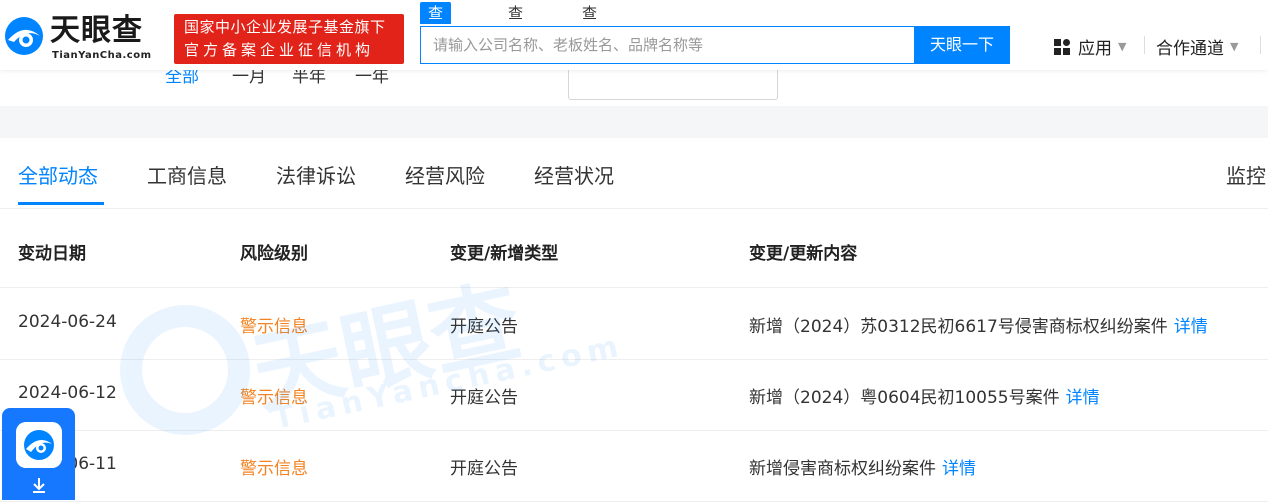 The width and height of the screenshot is (1268, 502). What do you see at coordinates (667, 45) in the screenshot?
I see `search-input` at bounding box center [667, 45].